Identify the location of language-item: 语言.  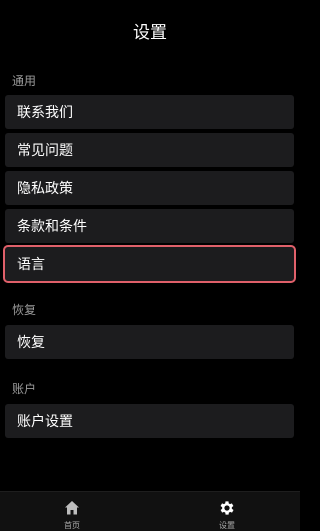
(149, 264).